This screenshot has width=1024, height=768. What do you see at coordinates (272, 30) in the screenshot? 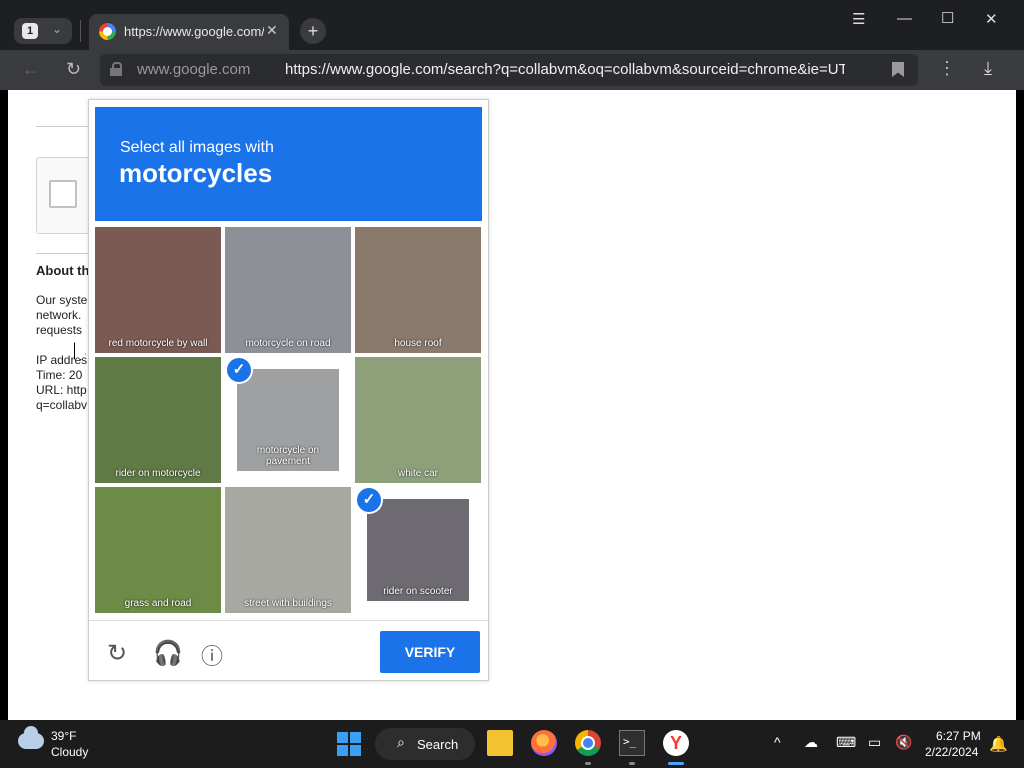
I see `close-tab-icon: ✕` at bounding box center [272, 30].